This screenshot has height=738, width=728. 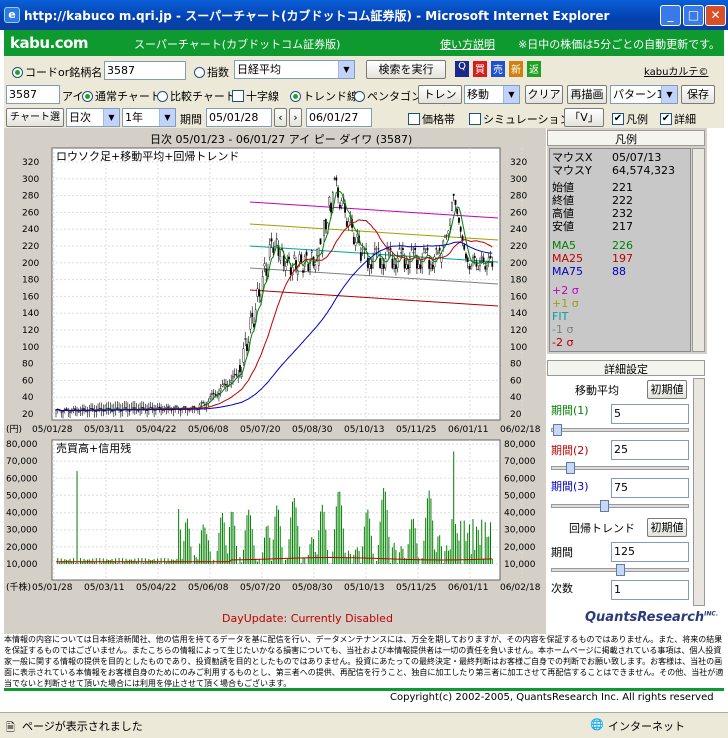 I want to click on y-tick-right: 120, so click(x=518, y=331).